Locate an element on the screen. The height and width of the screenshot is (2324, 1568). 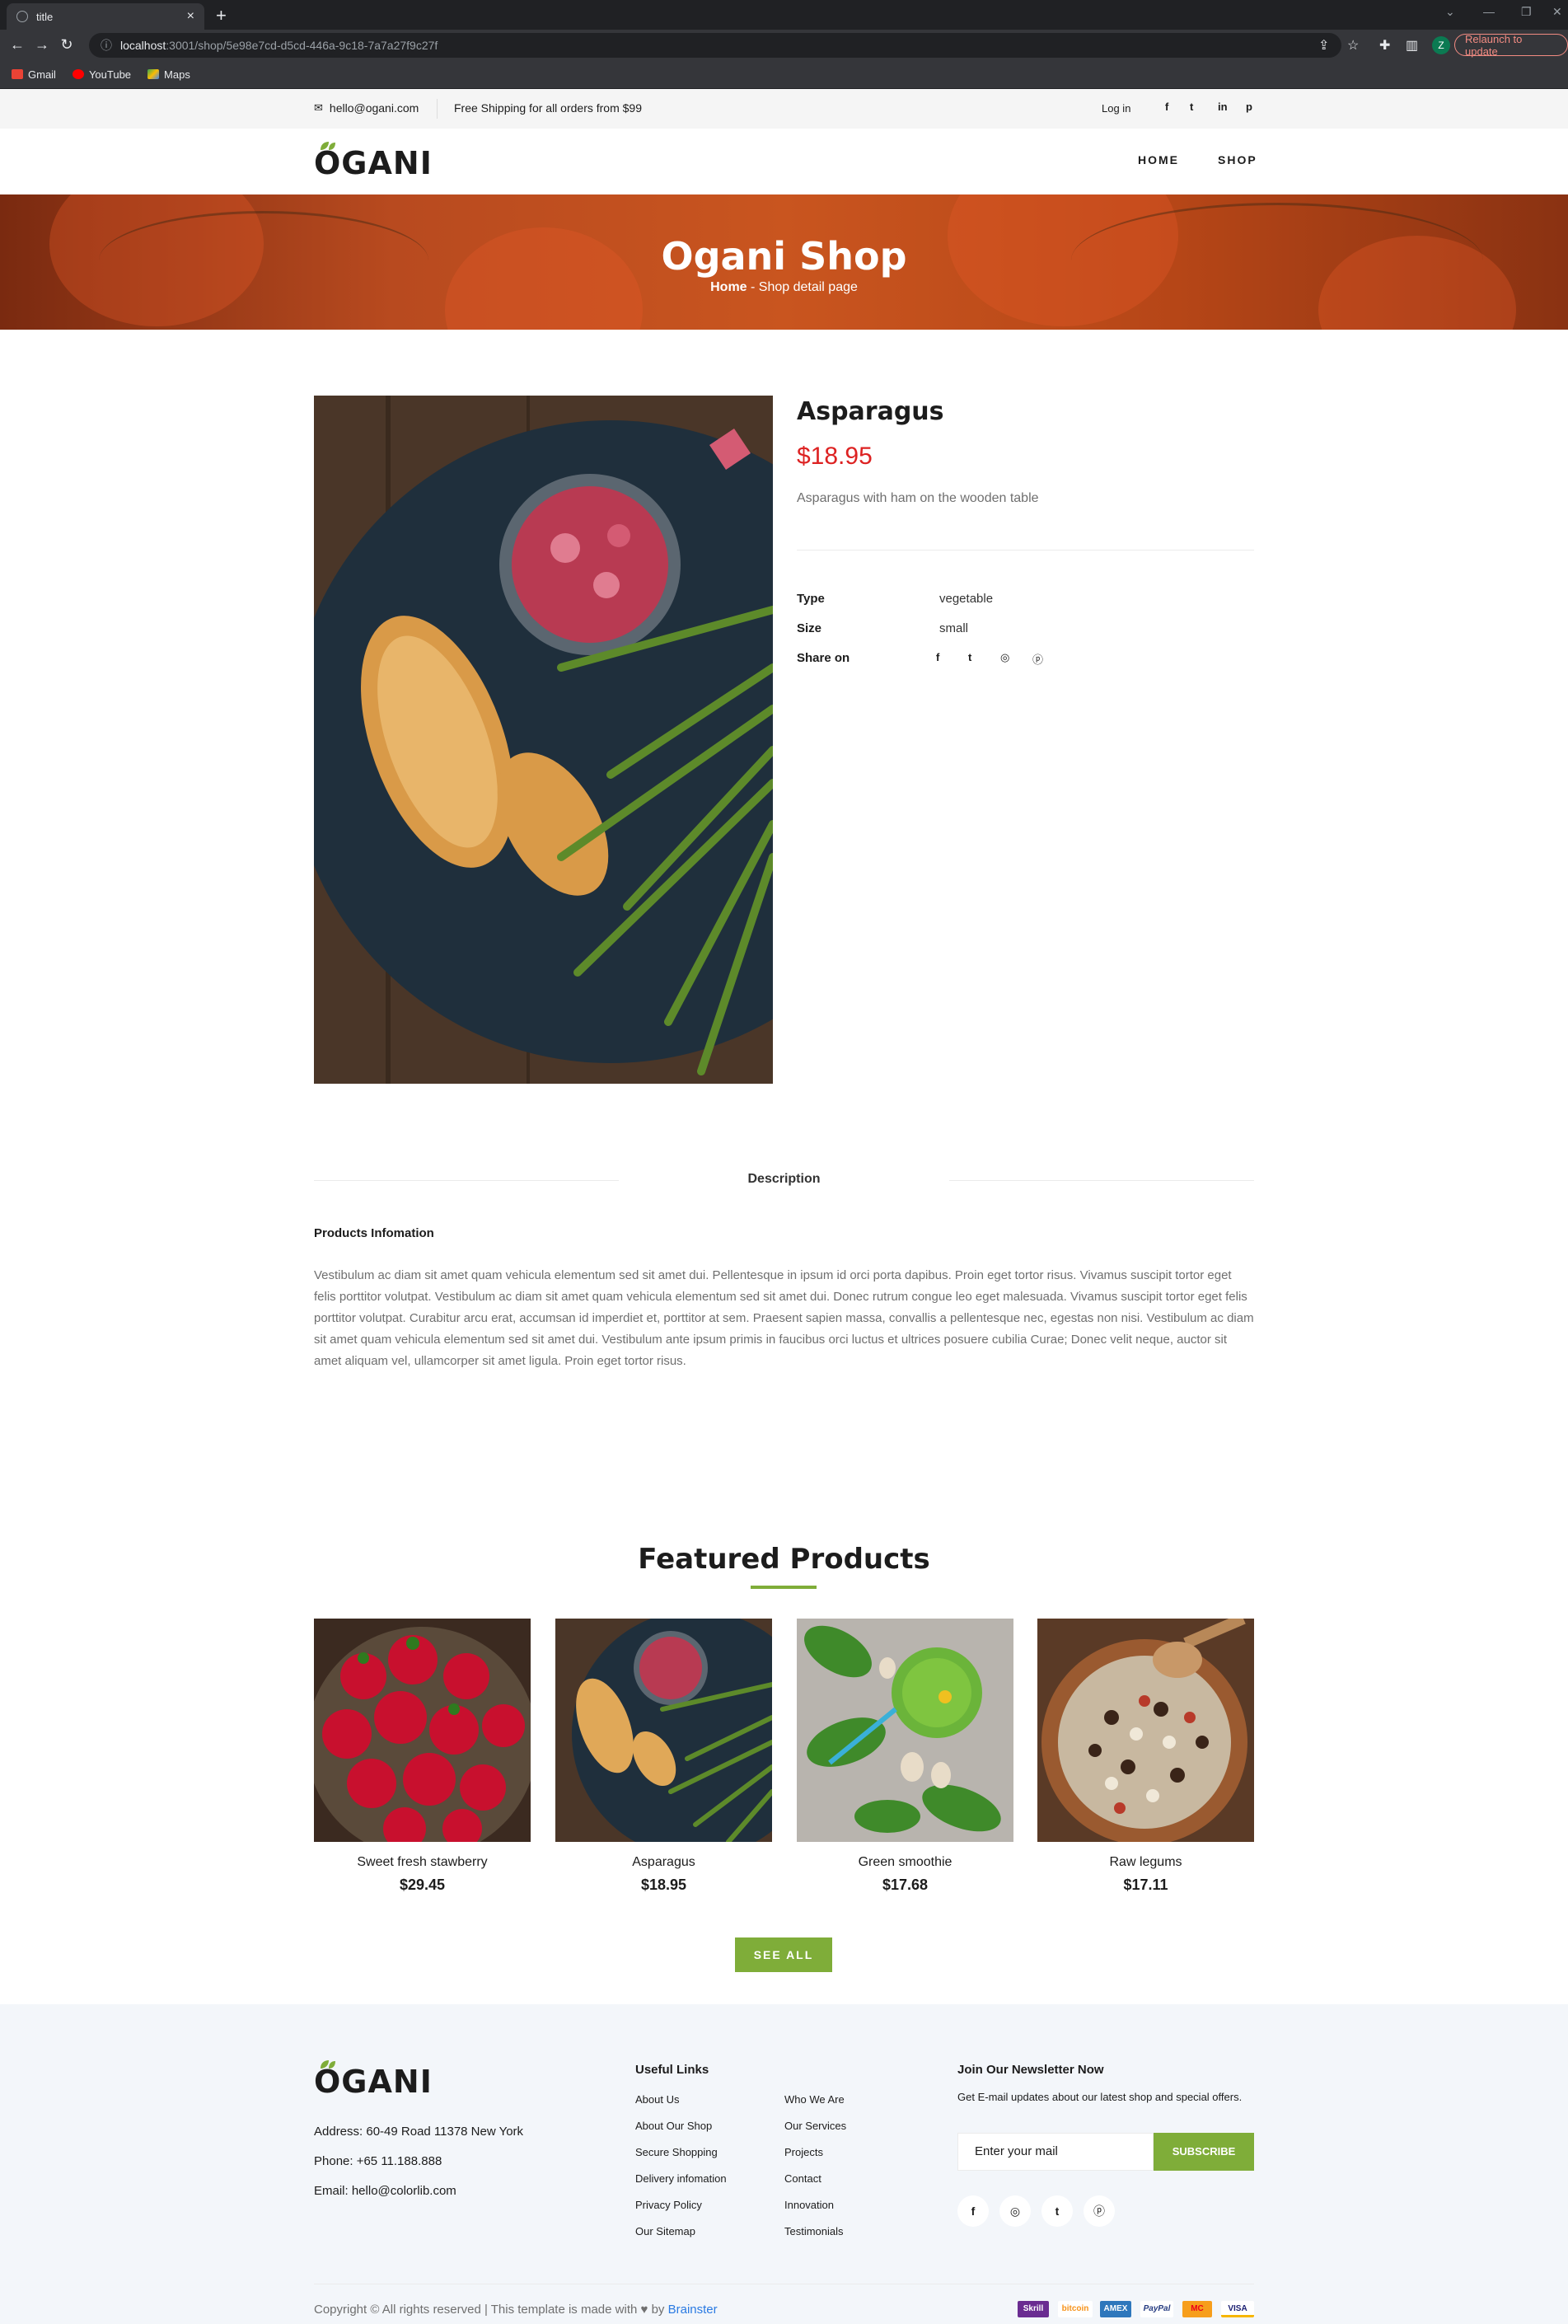
bookmark-label: YouTube is located at coordinates (110, 74).